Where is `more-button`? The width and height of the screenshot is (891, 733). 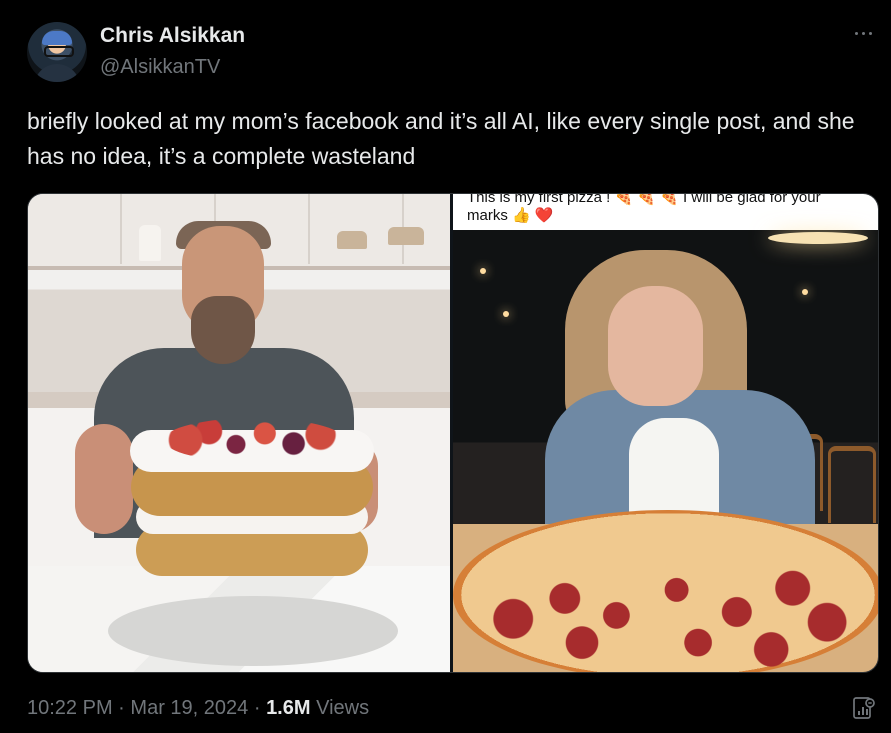
more-button is located at coordinates (863, 33).